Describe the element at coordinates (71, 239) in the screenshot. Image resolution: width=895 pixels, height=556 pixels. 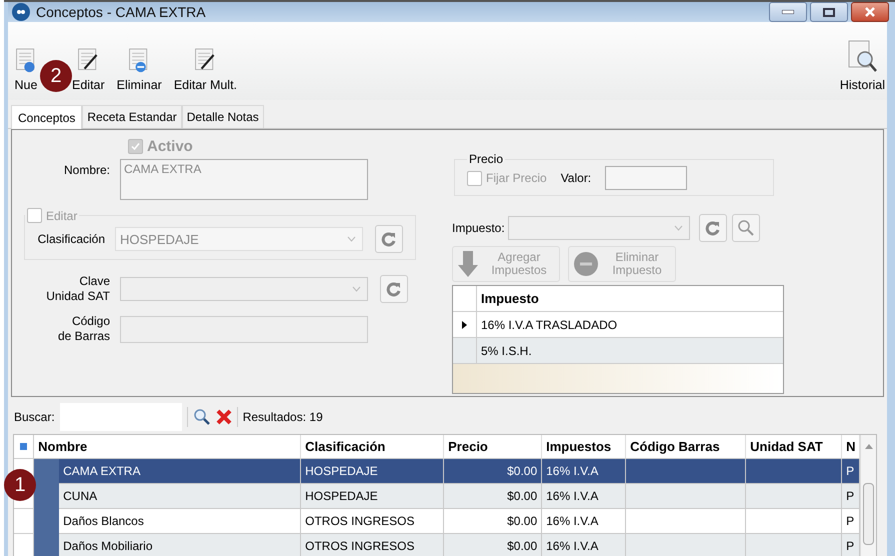
I see `field-label: Clasificación` at that location.